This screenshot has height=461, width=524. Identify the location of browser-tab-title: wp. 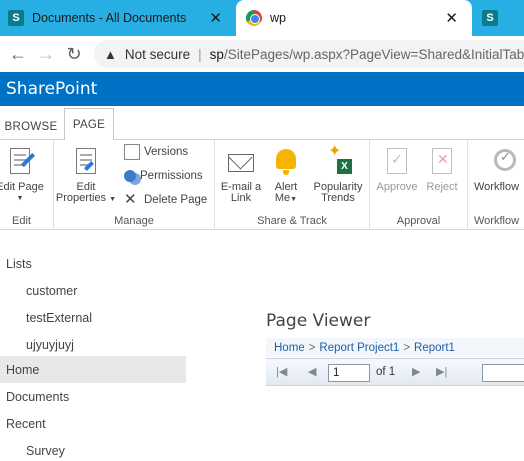
(278, 18).